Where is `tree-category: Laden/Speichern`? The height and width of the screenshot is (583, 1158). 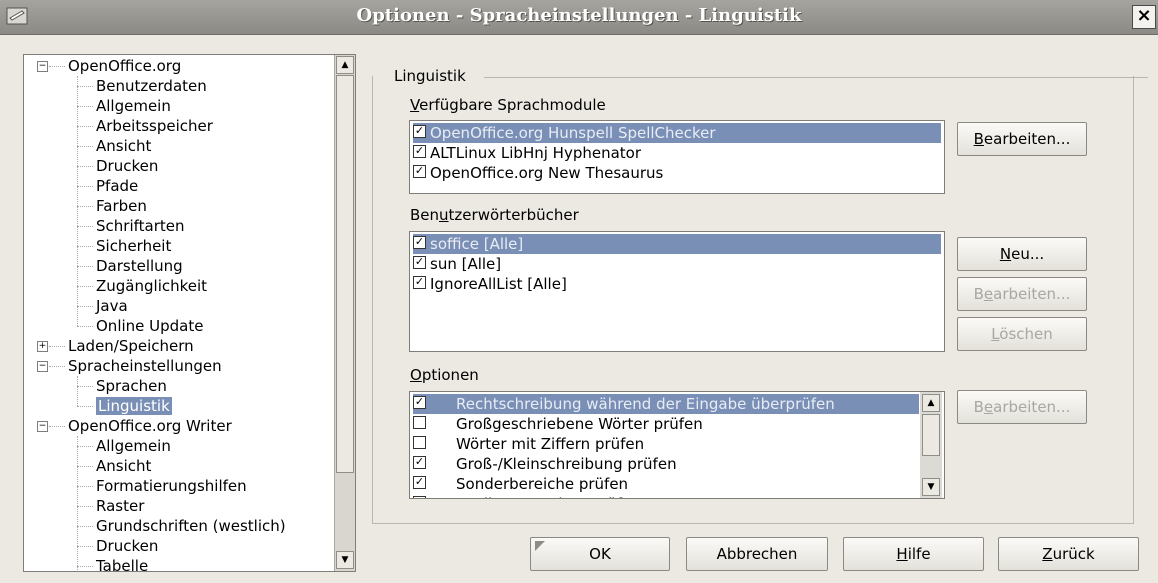
tree-category: Laden/Speichern is located at coordinates (131, 346).